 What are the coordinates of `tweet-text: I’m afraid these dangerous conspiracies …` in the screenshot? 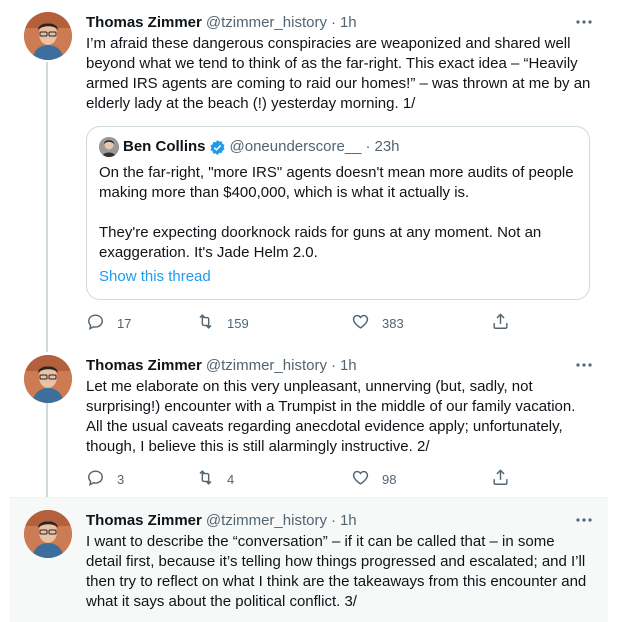 It's located at (338, 73).